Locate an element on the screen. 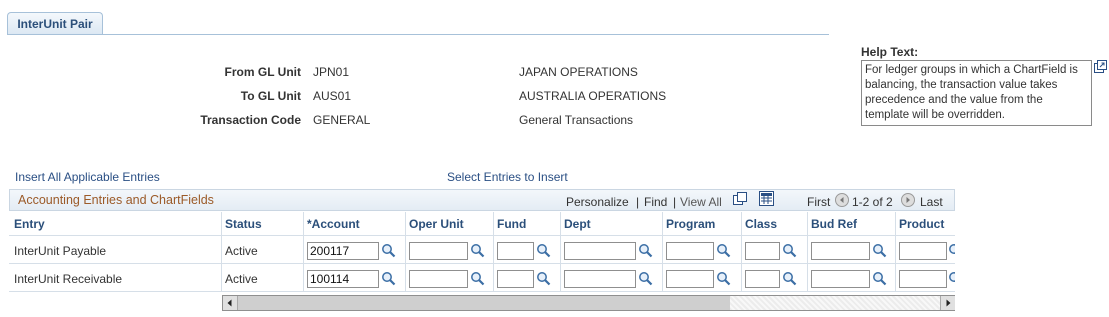 The image size is (1109, 317). view-all-link: View All is located at coordinates (701, 202).